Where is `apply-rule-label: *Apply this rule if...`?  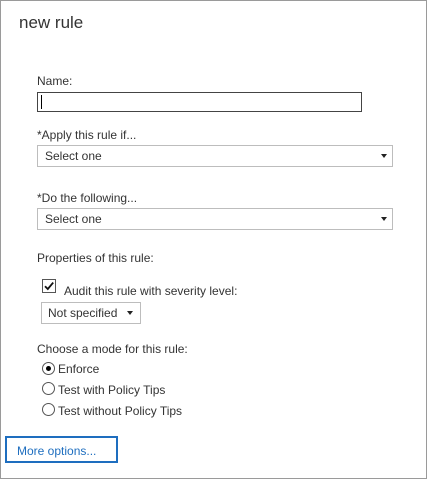
apply-rule-label: *Apply this rule if... is located at coordinates (87, 135).